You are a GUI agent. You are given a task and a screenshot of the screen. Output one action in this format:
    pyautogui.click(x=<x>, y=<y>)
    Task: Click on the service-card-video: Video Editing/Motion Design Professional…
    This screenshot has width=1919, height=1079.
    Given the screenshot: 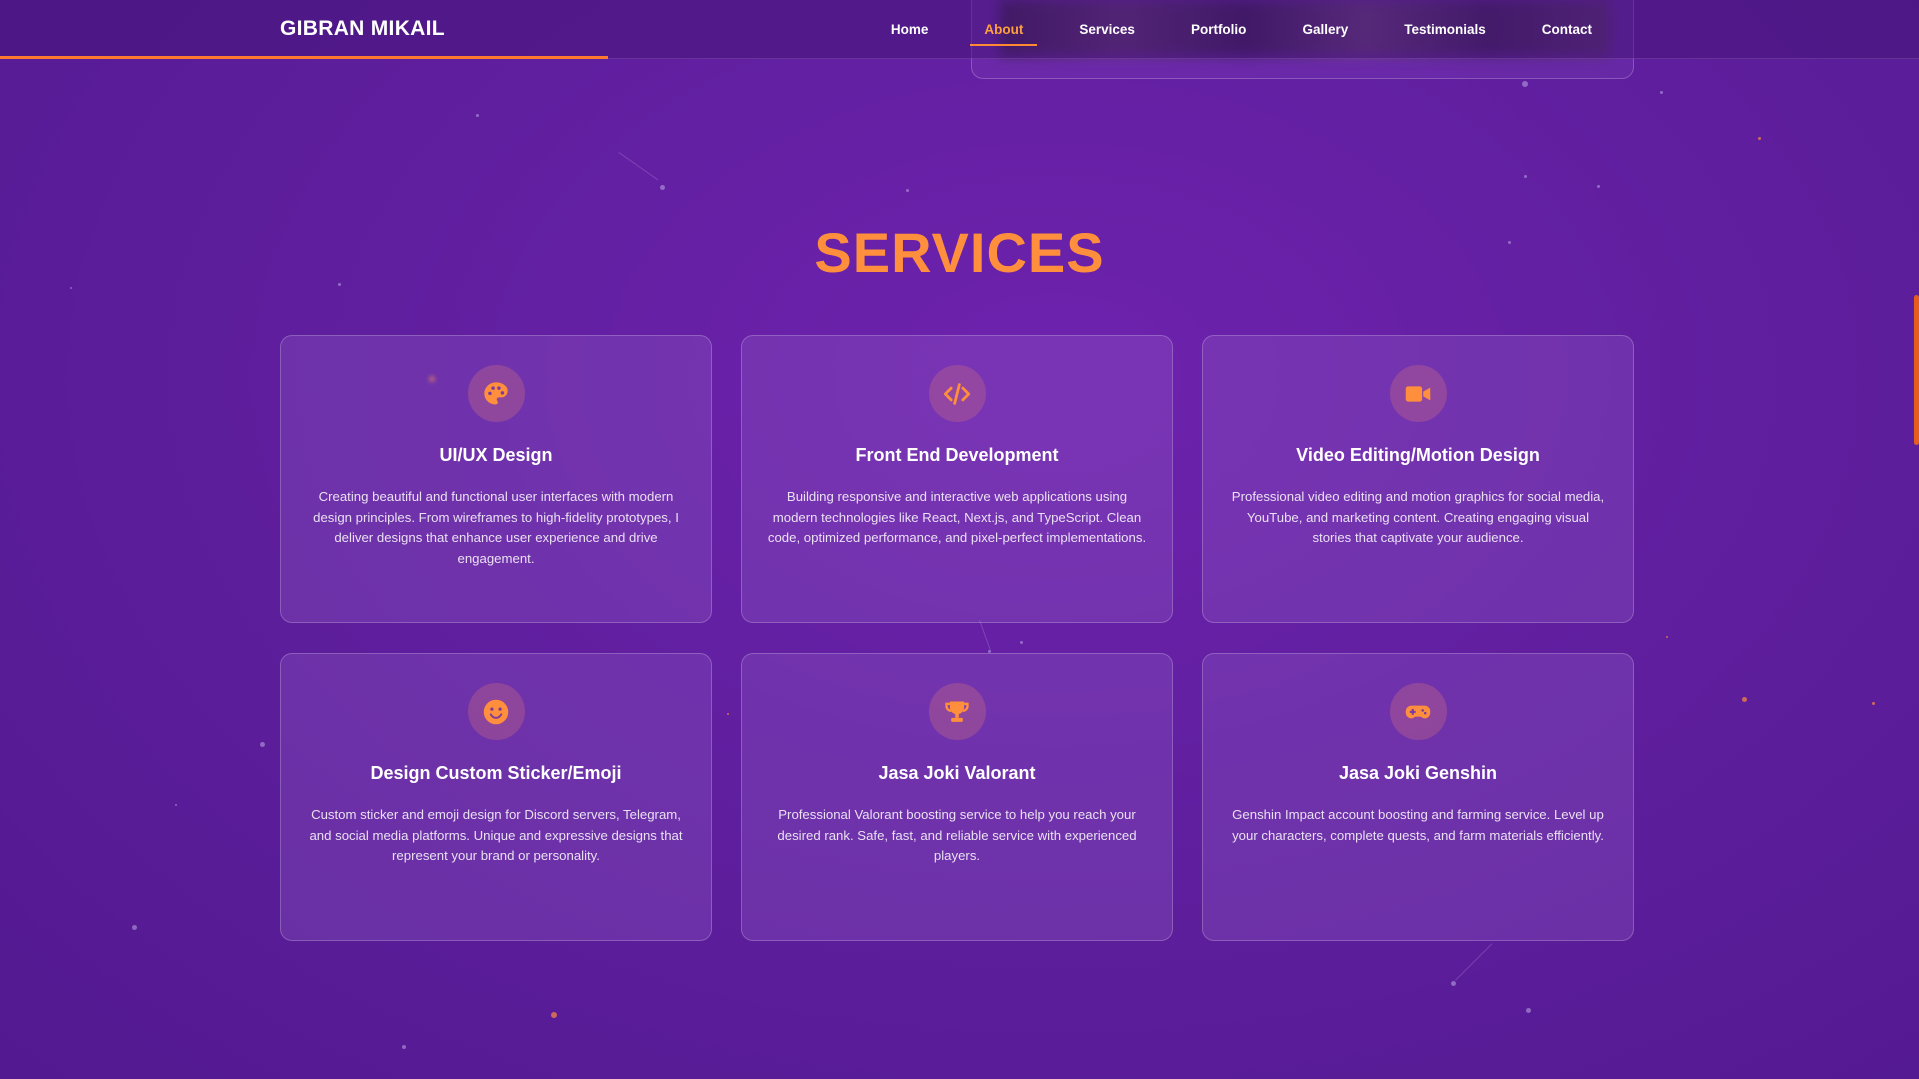 What is the action you would take?
    pyautogui.click(x=1418, y=479)
    